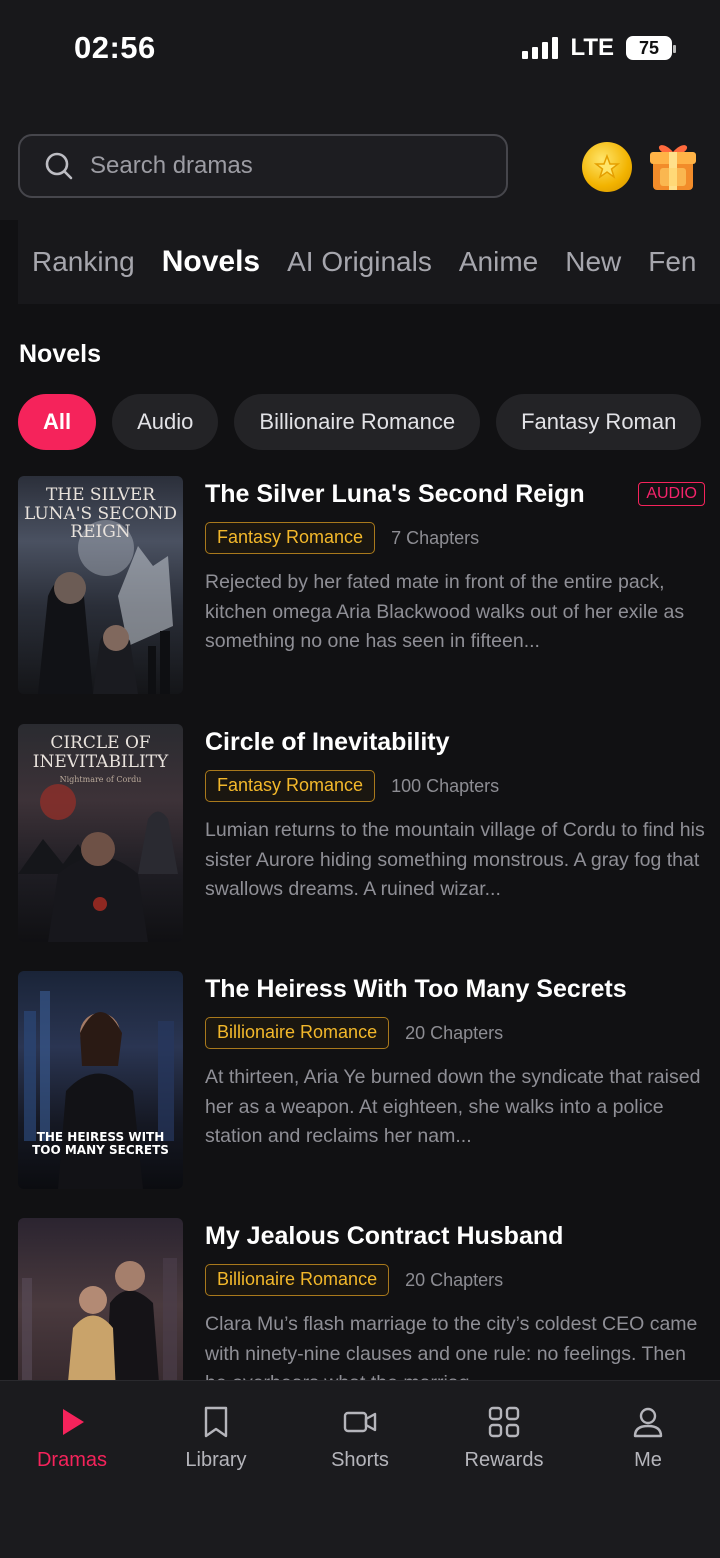 Image resolution: width=720 pixels, height=1558 pixels. What do you see at coordinates (360, 1422) in the screenshot?
I see `video-icon` at bounding box center [360, 1422].